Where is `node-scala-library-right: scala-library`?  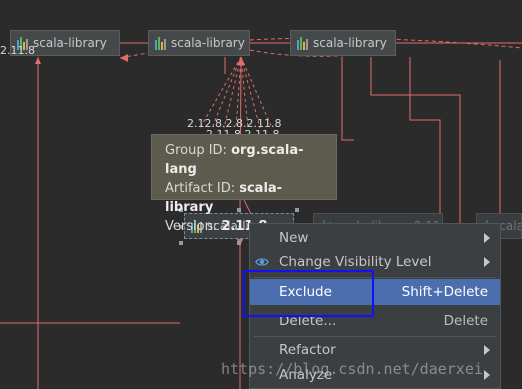
node-scala-library-right: scala-library is located at coordinates (343, 43).